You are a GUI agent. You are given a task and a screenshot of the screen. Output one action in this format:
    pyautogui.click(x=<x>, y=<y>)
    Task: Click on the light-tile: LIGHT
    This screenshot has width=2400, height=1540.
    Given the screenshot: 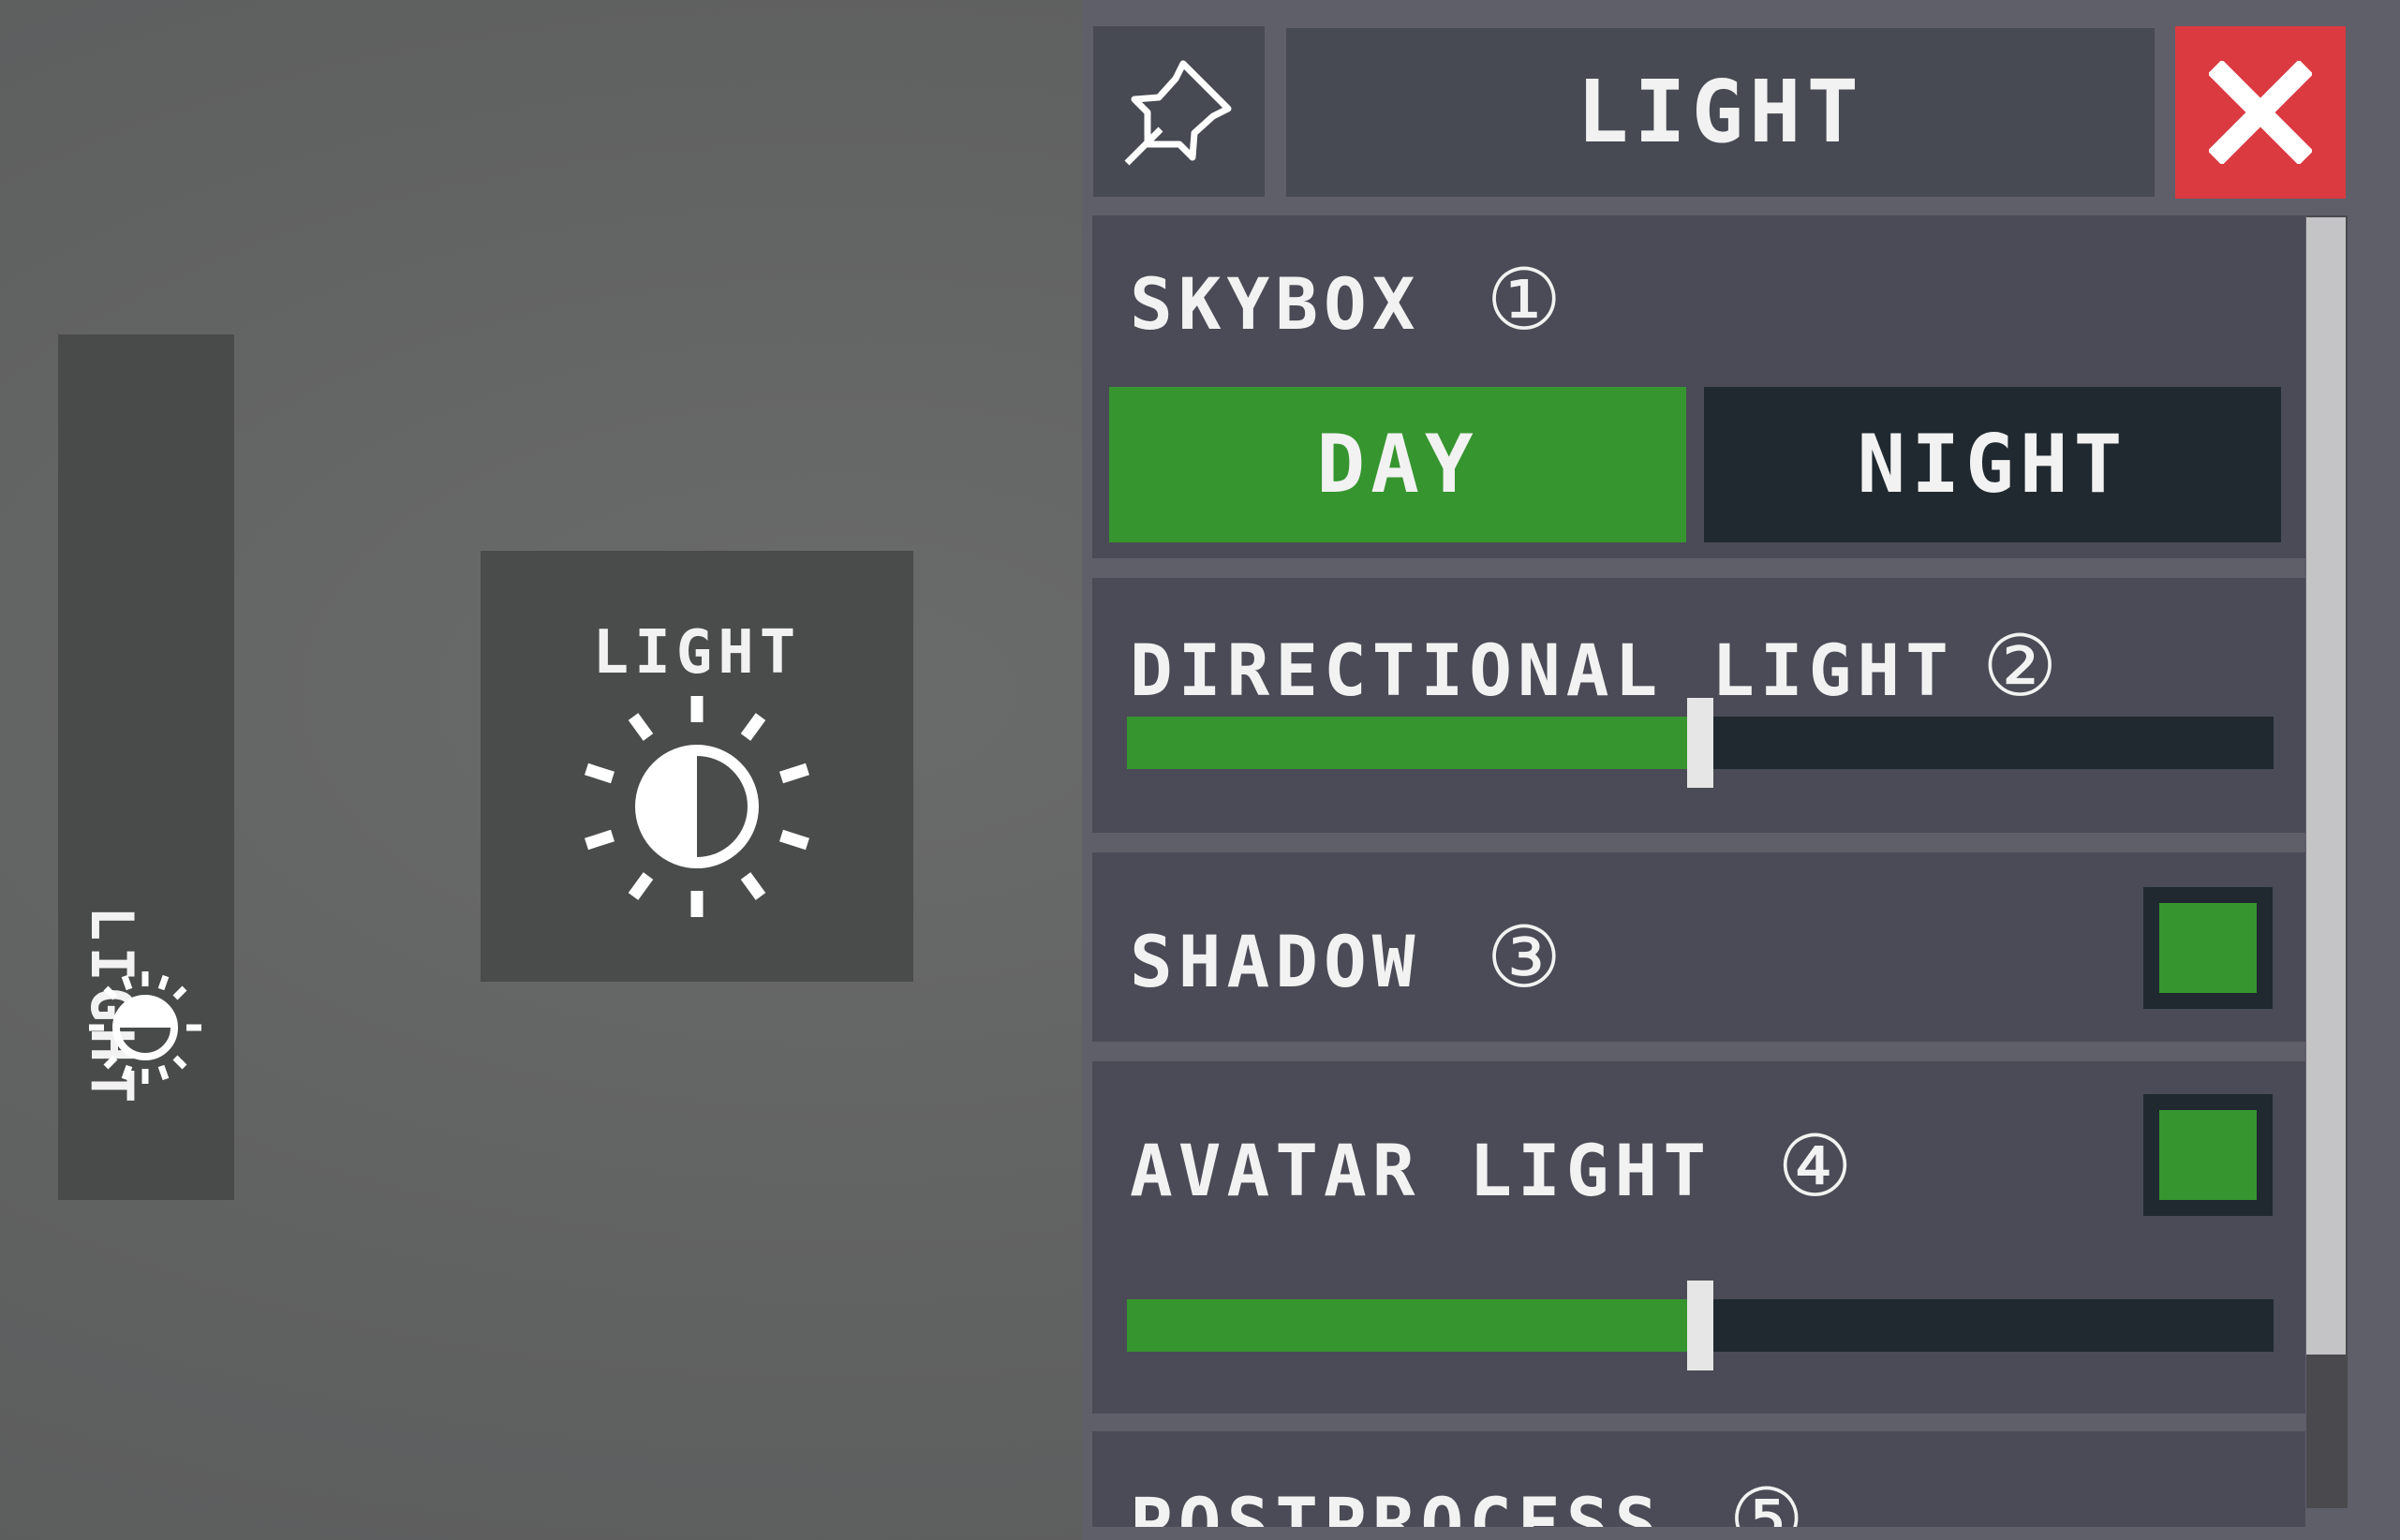 What is the action you would take?
    pyautogui.click(x=697, y=766)
    